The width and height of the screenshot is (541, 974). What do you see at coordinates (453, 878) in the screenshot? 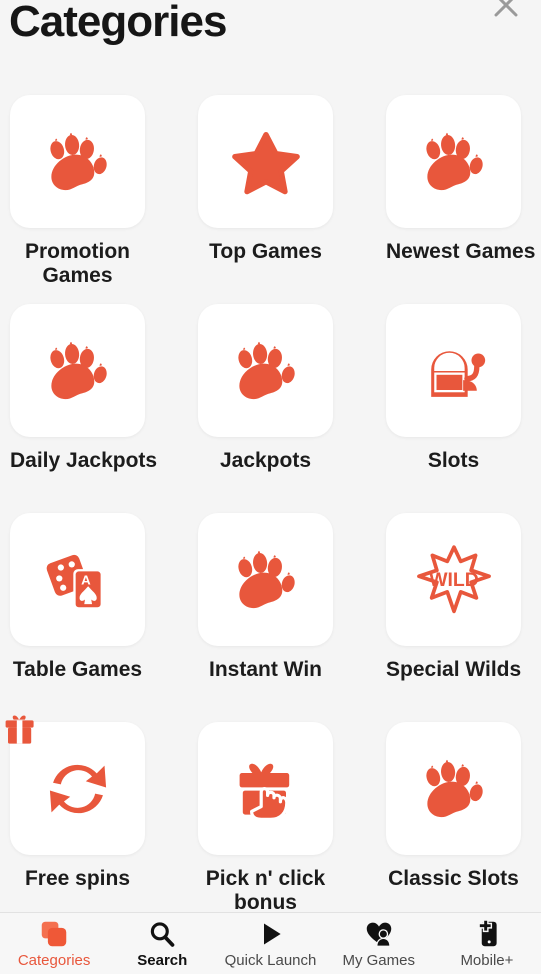
I see `category-label: Classic Slots` at bounding box center [453, 878].